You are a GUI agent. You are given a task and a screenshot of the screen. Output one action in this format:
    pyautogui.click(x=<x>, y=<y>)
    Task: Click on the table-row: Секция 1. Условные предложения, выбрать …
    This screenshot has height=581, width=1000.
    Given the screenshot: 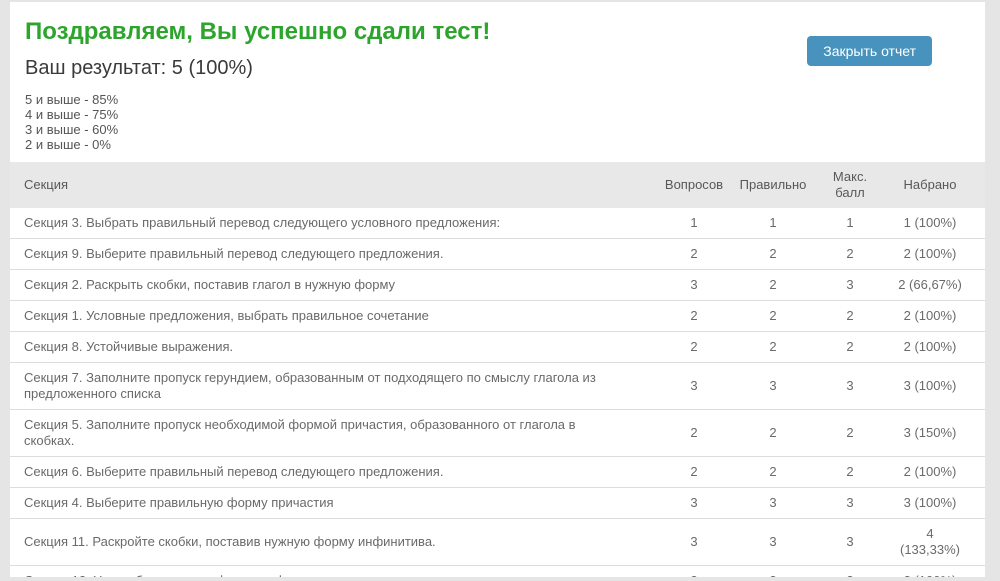 What is the action you would take?
    pyautogui.click(x=497, y=316)
    